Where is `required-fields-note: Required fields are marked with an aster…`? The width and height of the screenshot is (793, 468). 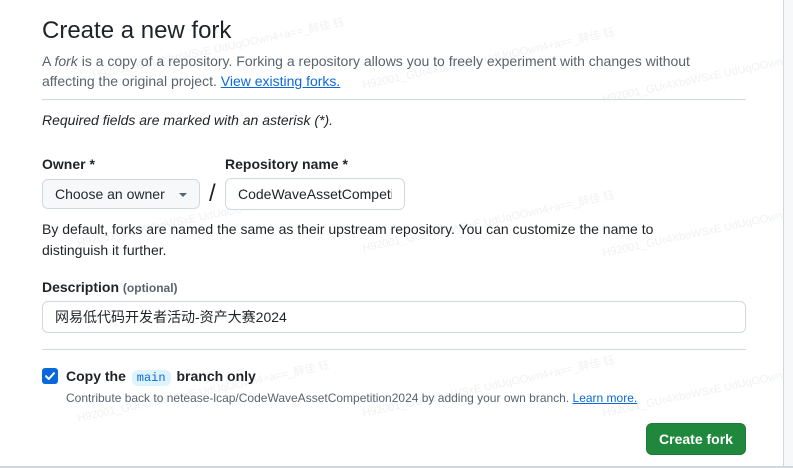
required-fields-note: Required fields are marked with an aster… is located at coordinates (188, 120).